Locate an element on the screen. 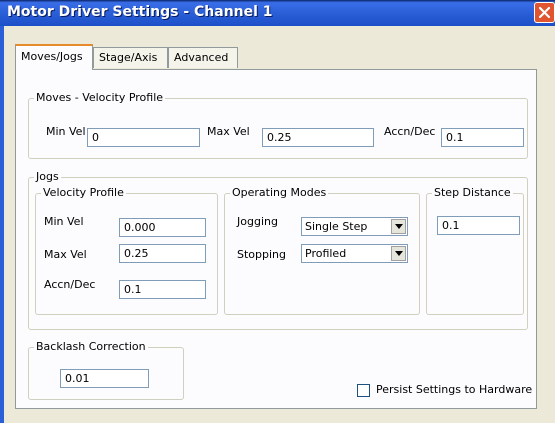 This screenshot has height=423, width=555. moves-max-vel-label: Max Vel is located at coordinates (228, 131).